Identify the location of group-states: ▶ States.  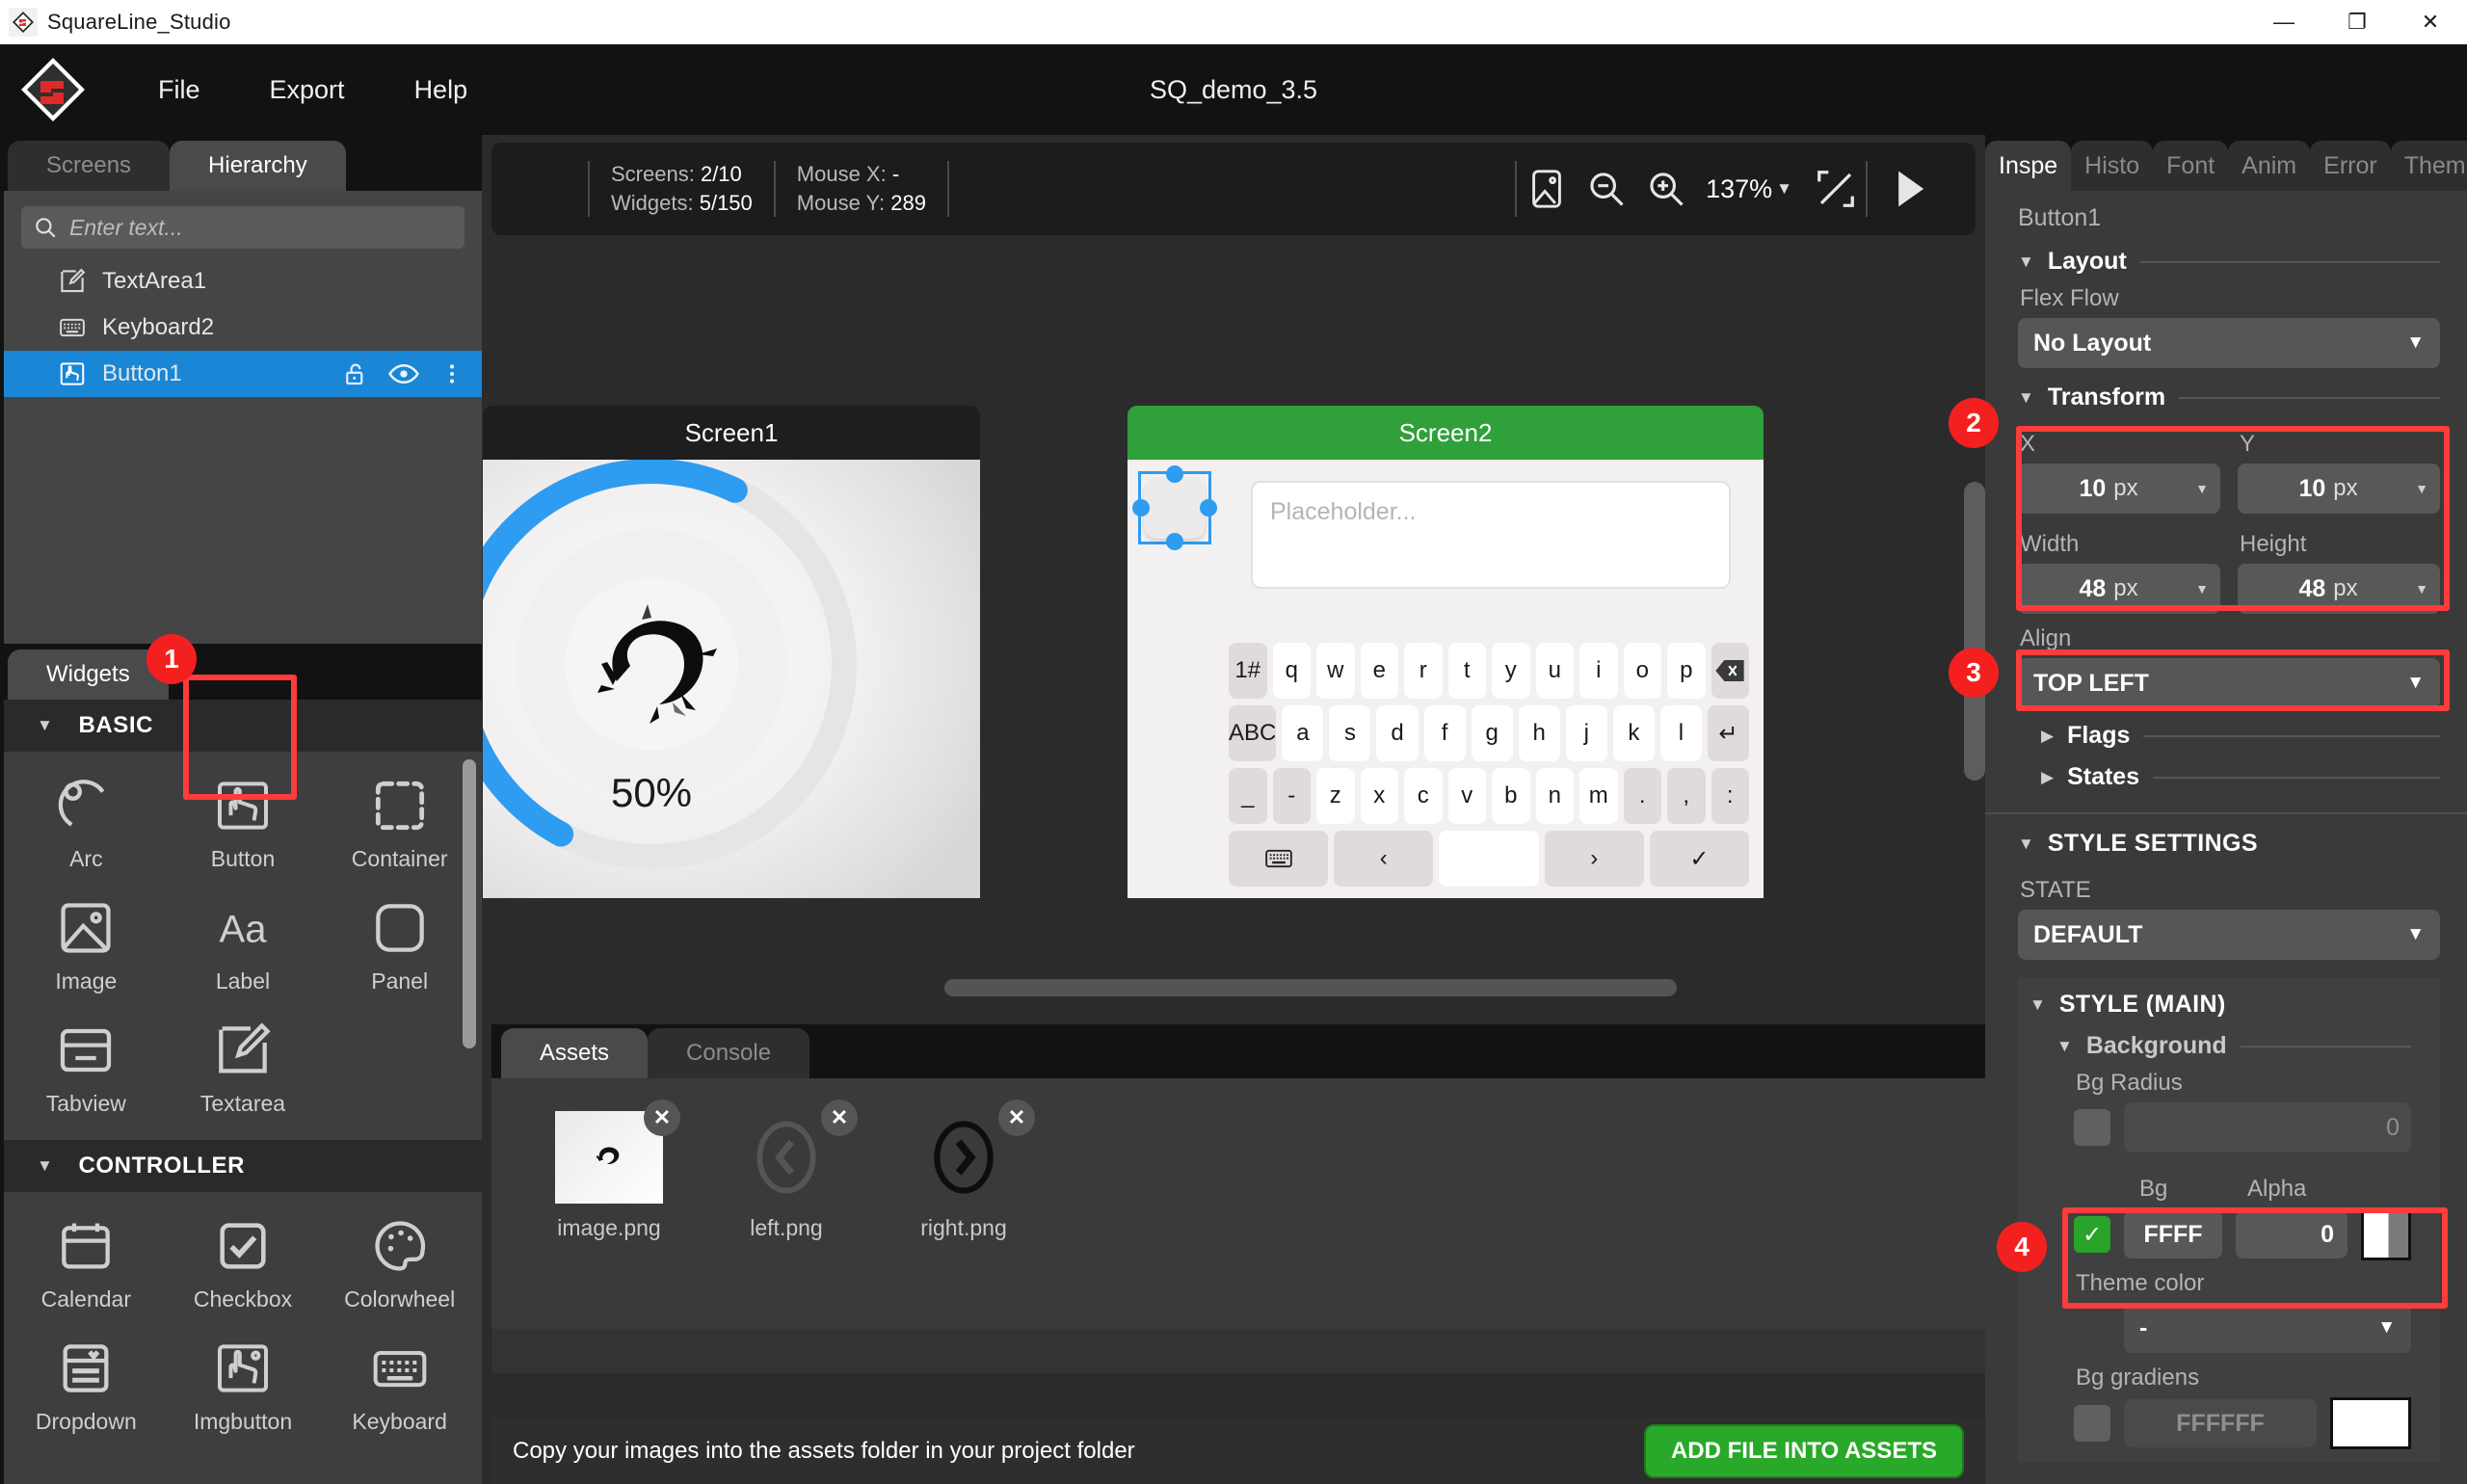
(2240, 777).